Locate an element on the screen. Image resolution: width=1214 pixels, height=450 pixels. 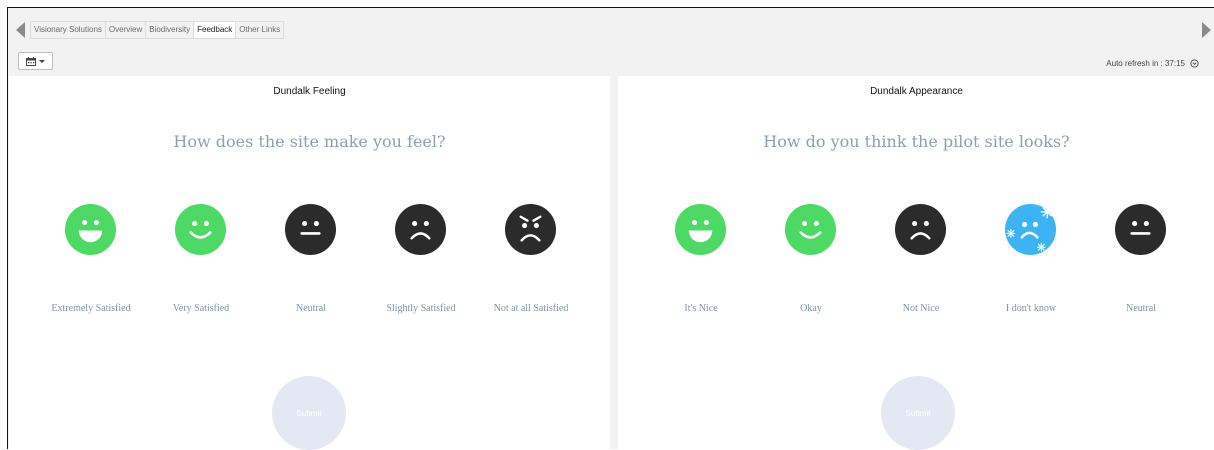
option-label: Not Nice is located at coordinates (921, 308).